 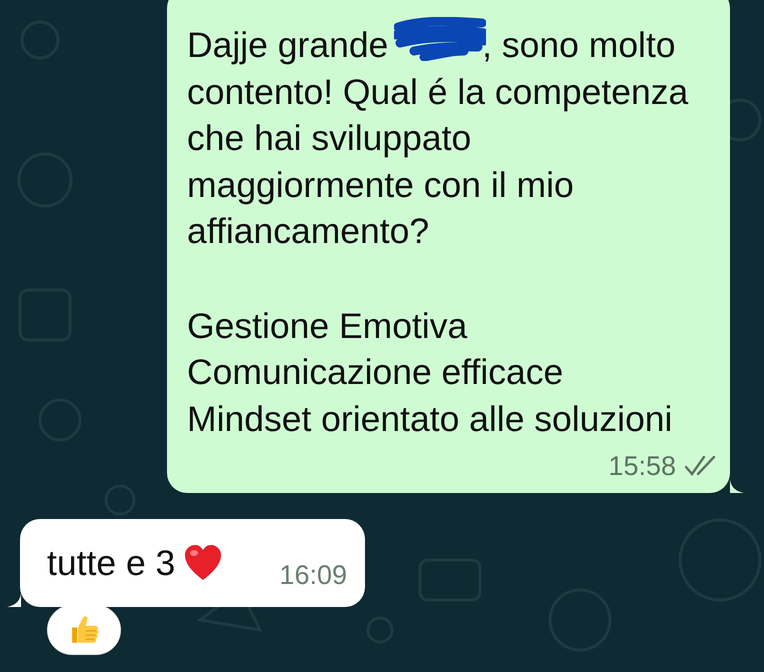 I want to click on message-text: tutte e 3, so click(x=111, y=563).